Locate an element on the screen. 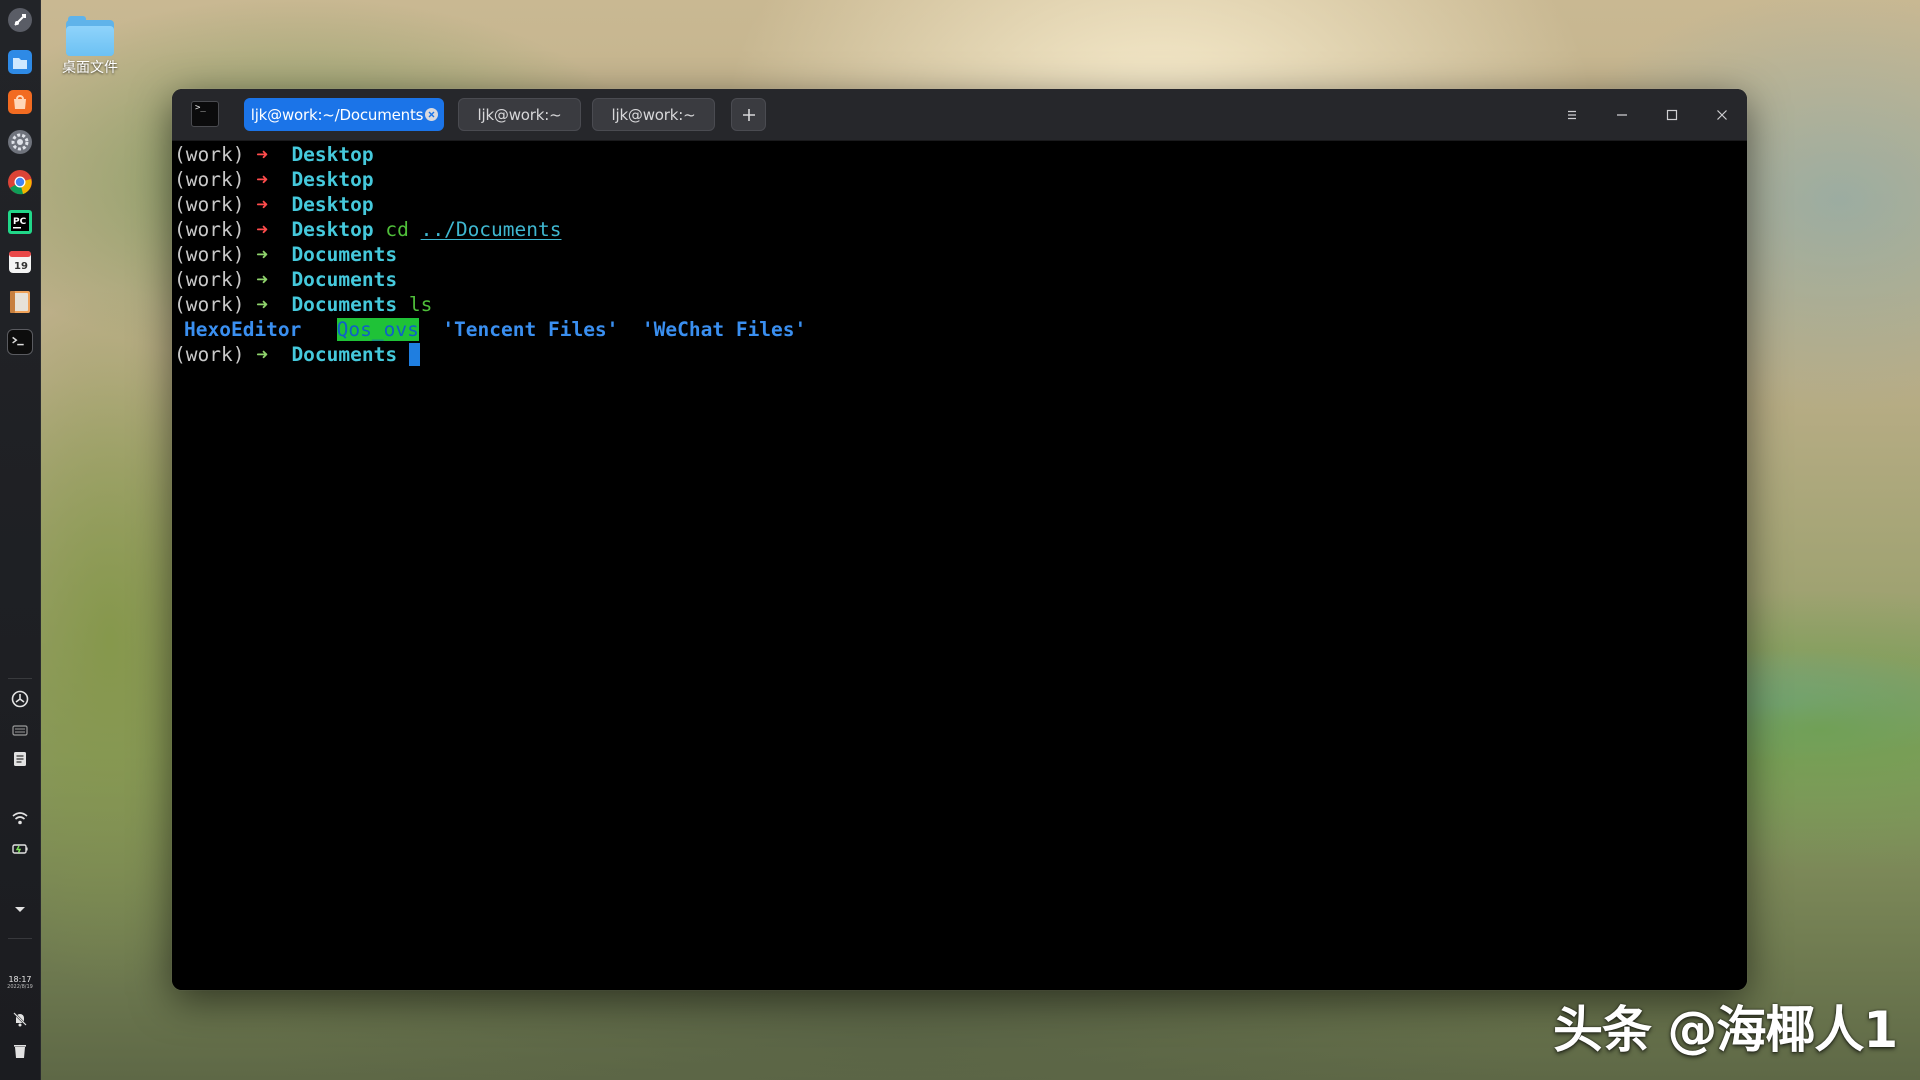 The image size is (1920, 1080). menu-icon is located at coordinates (1572, 115).